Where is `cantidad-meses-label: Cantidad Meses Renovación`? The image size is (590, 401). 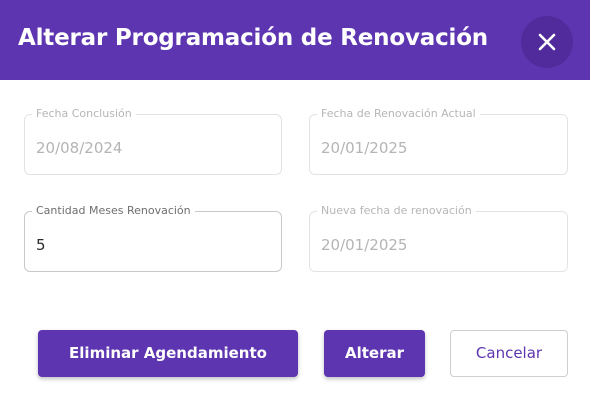
cantidad-meses-label: Cantidad Meses Renovación is located at coordinates (113, 211).